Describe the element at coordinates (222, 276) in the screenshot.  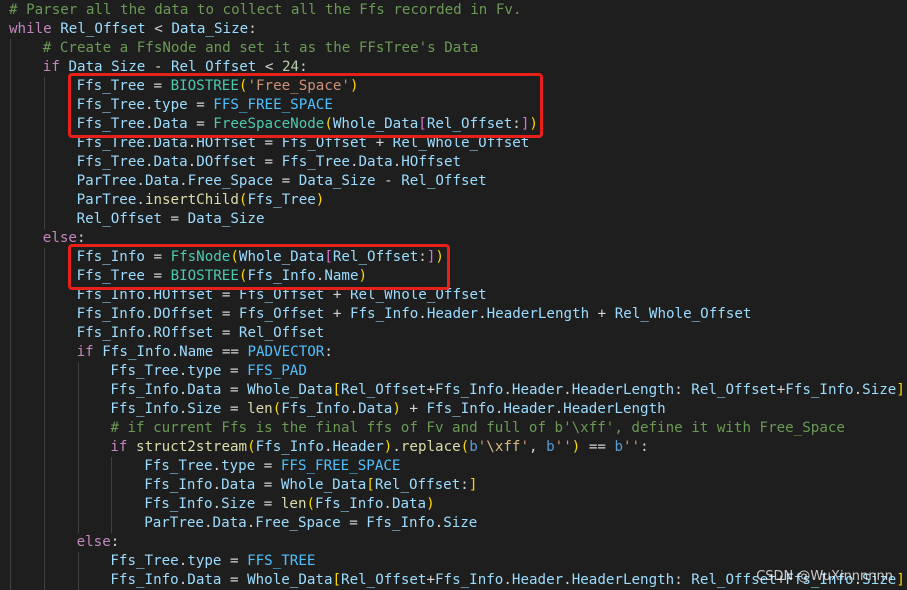
I see `code-line: Ffs_Tree = BIOSTREE(Ffs_Info.Name)` at that location.